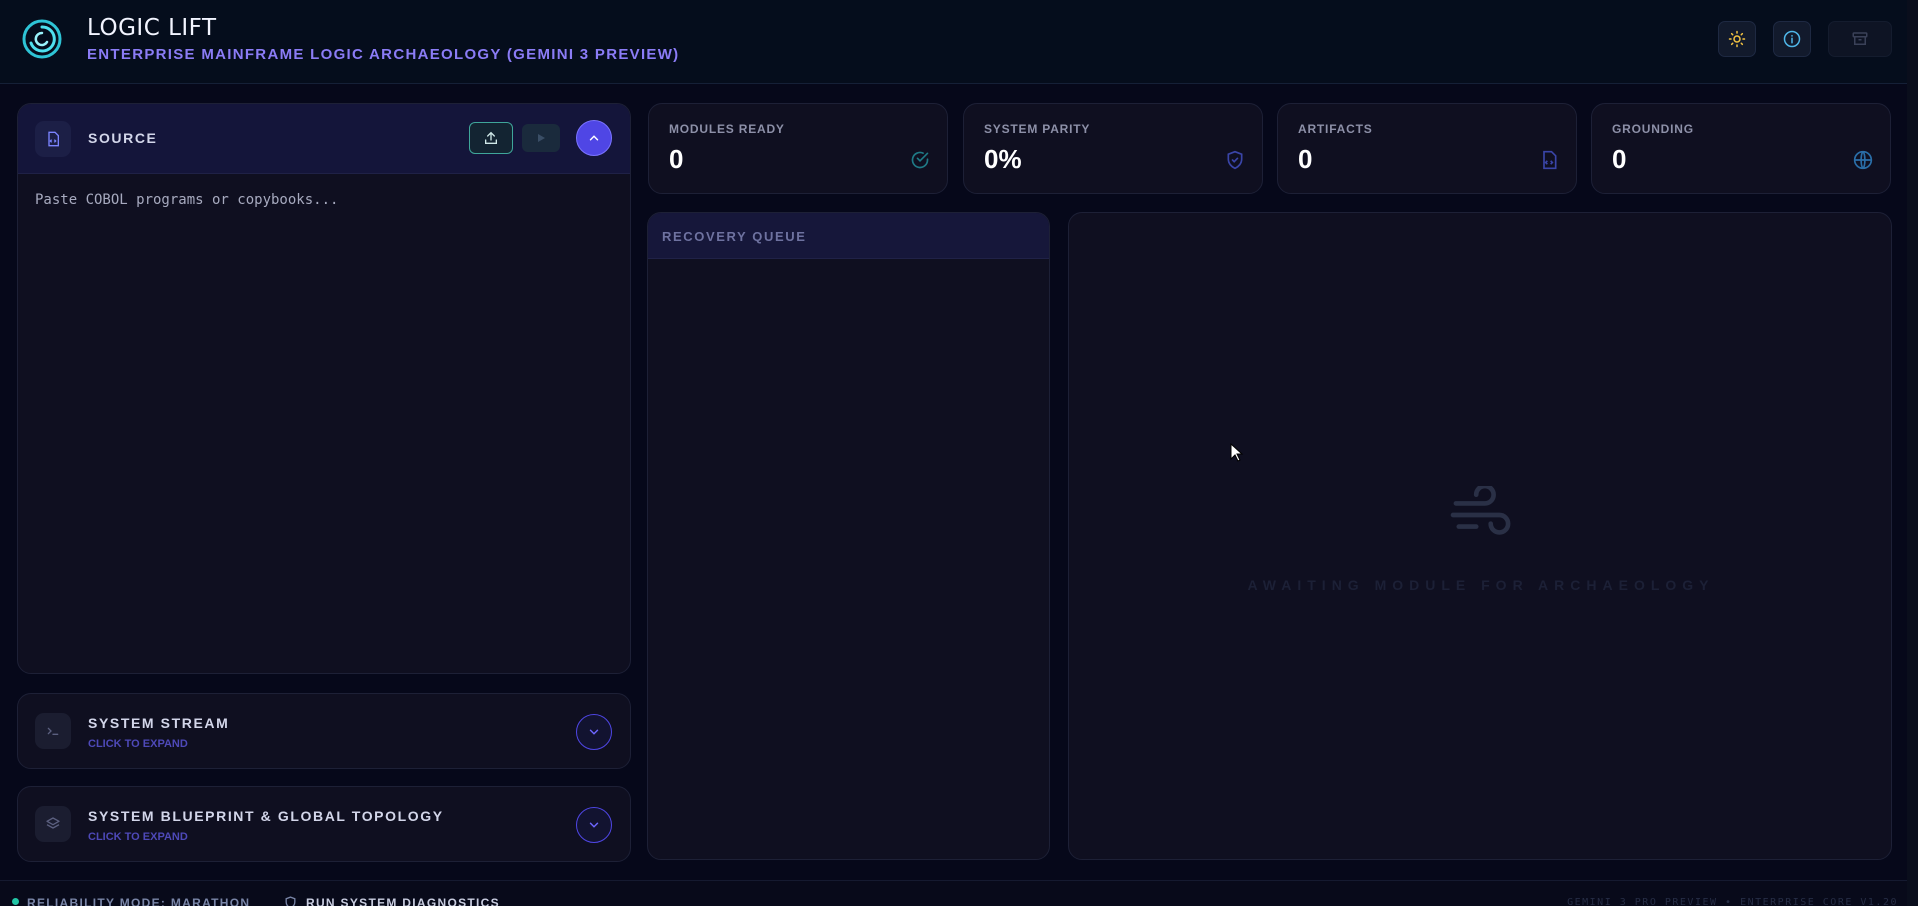 The width and height of the screenshot is (1918, 906). I want to click on reliability-mode: RELIABILITY MODE: MARATHON, so click(139, 901).